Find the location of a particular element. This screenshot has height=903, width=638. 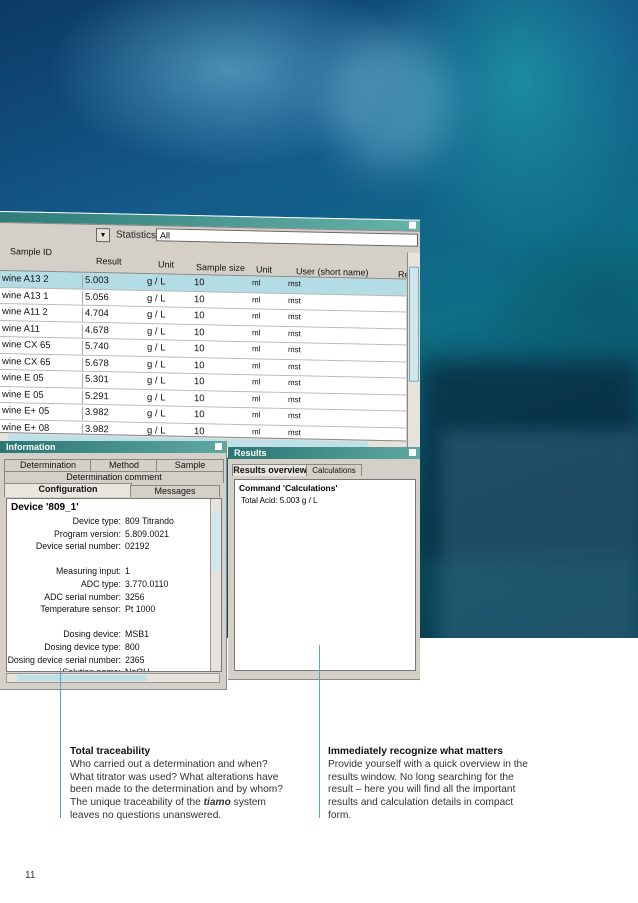

tab-messages: Messages is located at coordinates (175, 491).